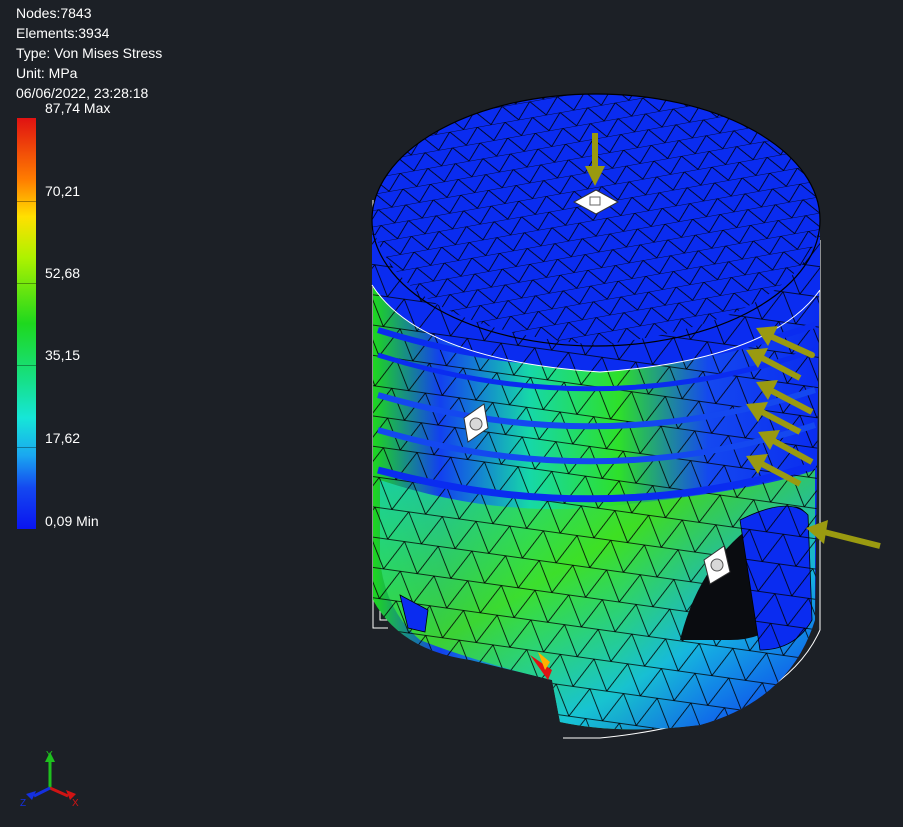 This screenshot has height=827, width=903. What do you see at coordinates (23, 803) in the screenshot?
I see `axis-label-z: Z` at bounding box center [23, 803].